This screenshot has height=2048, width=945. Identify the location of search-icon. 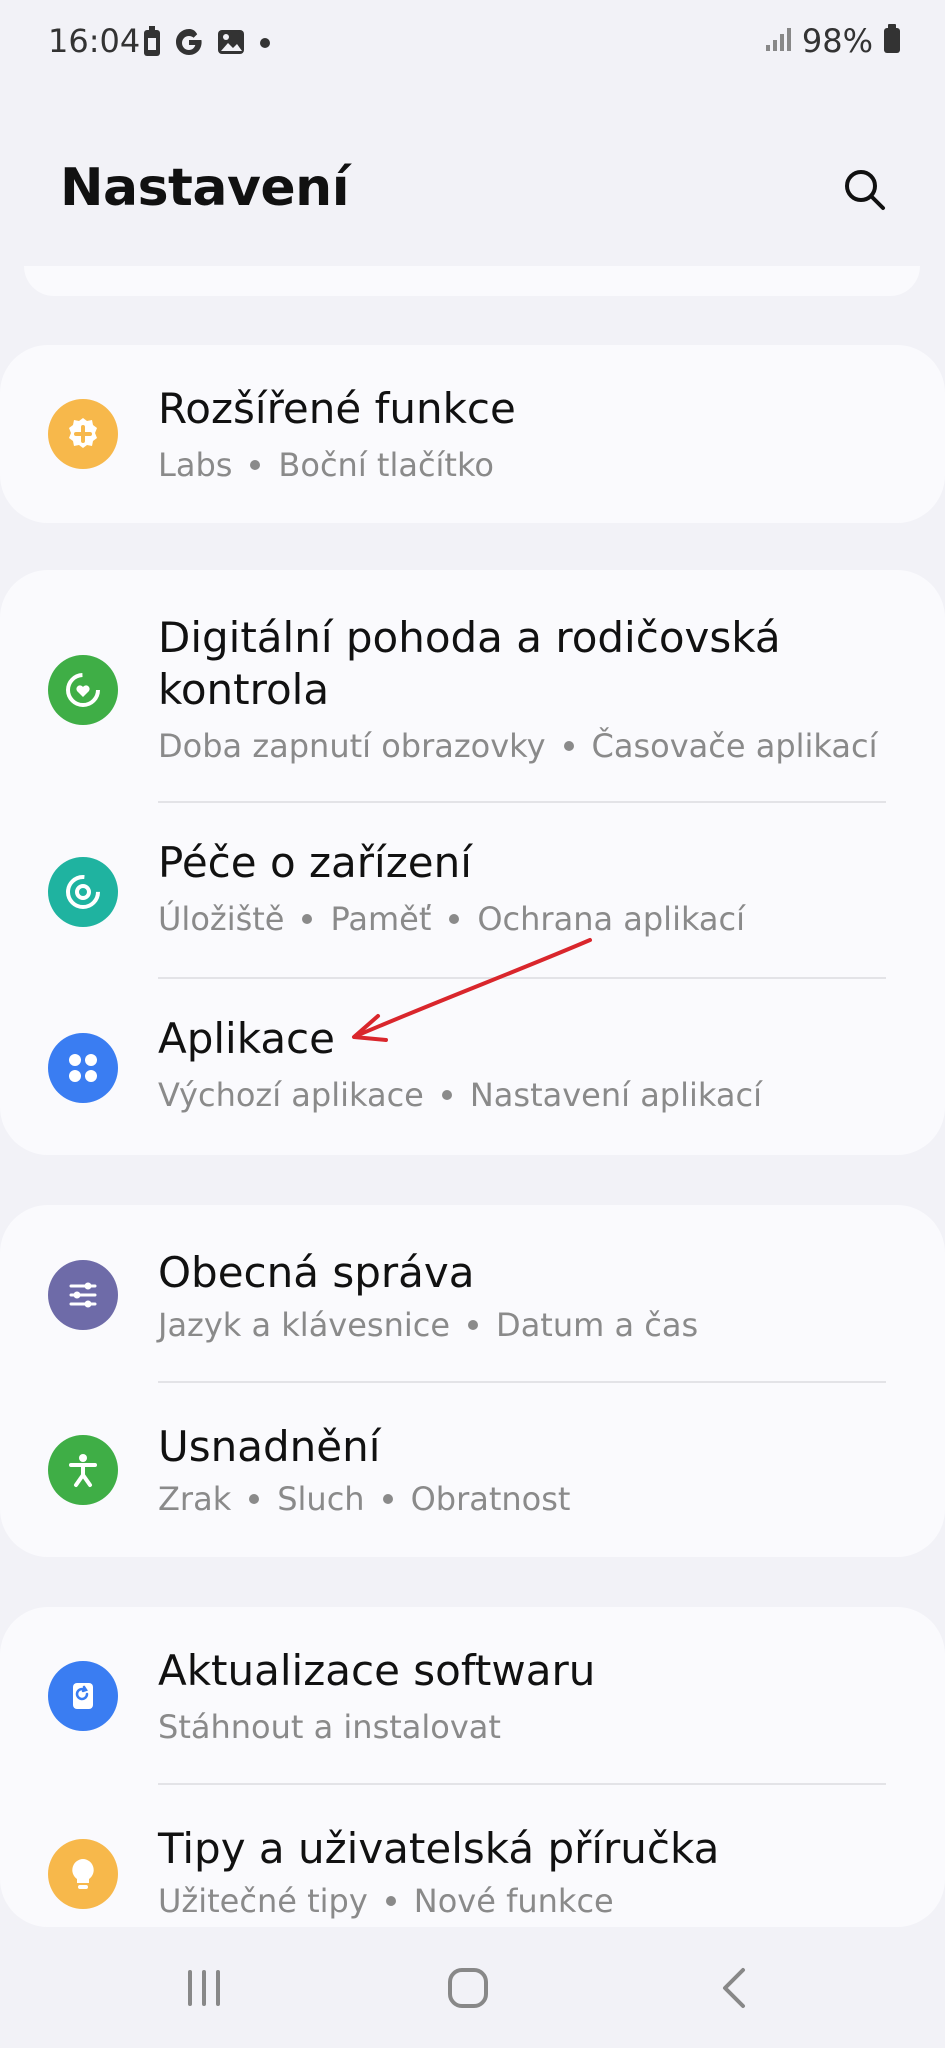
(865, 190).